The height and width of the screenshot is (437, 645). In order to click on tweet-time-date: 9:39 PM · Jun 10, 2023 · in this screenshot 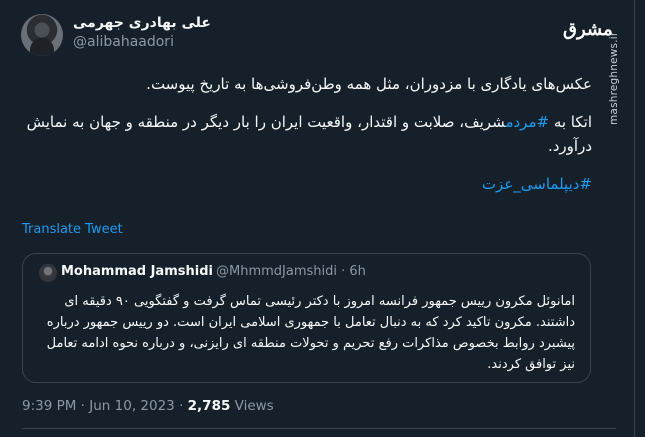, I will do `click(105, 406)`.